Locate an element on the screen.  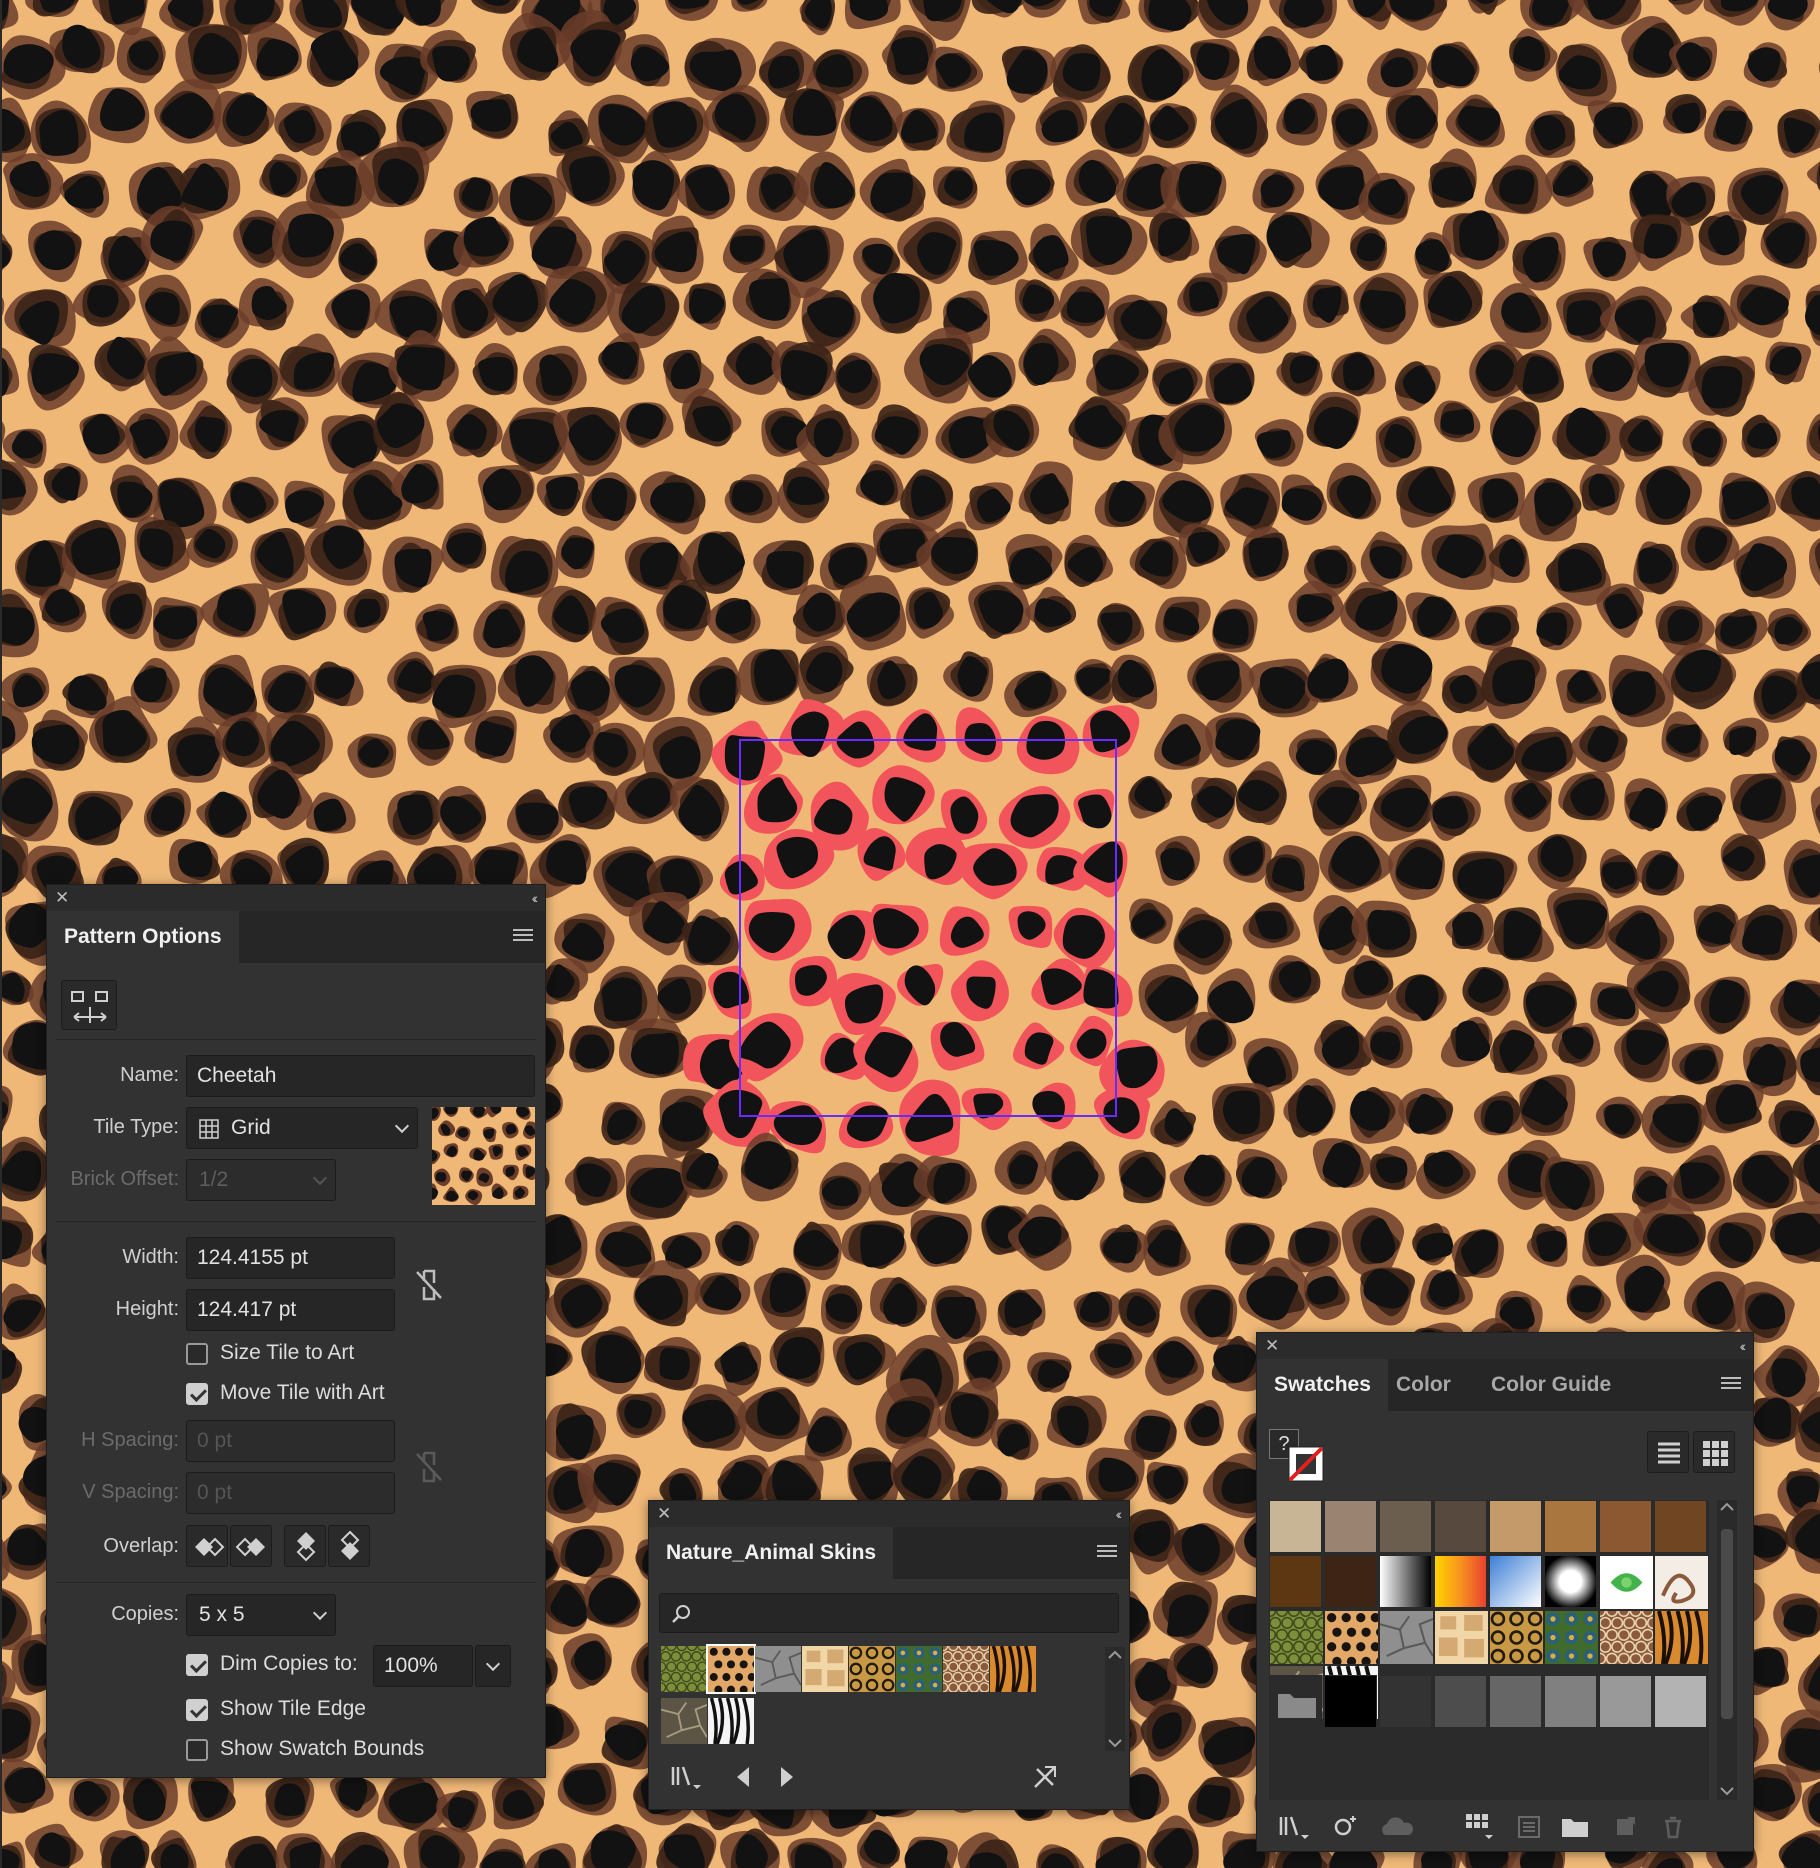
overlap-top-in-front-button is located at coordinates (305, 1546).